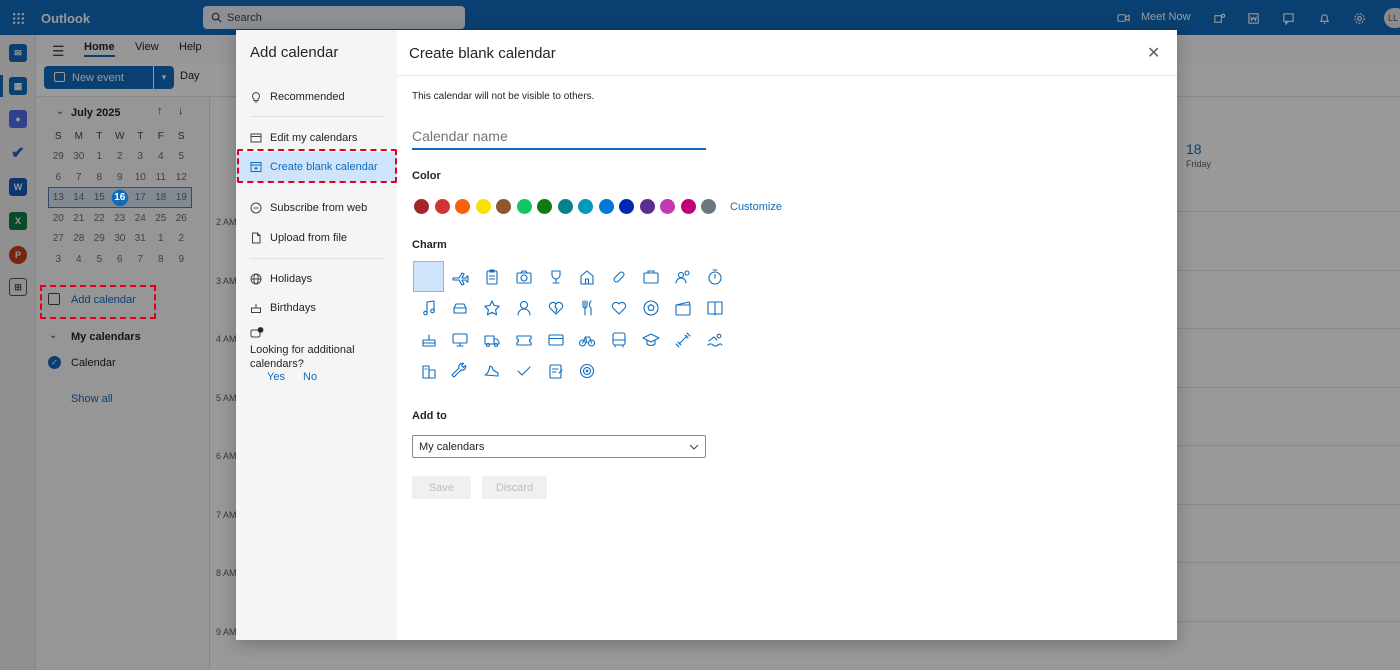 This screenshot has width=1400, height=670. What do you see at coordinates (140, 218) in the screenshot?
I see `mini-day: 24` at bounding box center [140, 218].